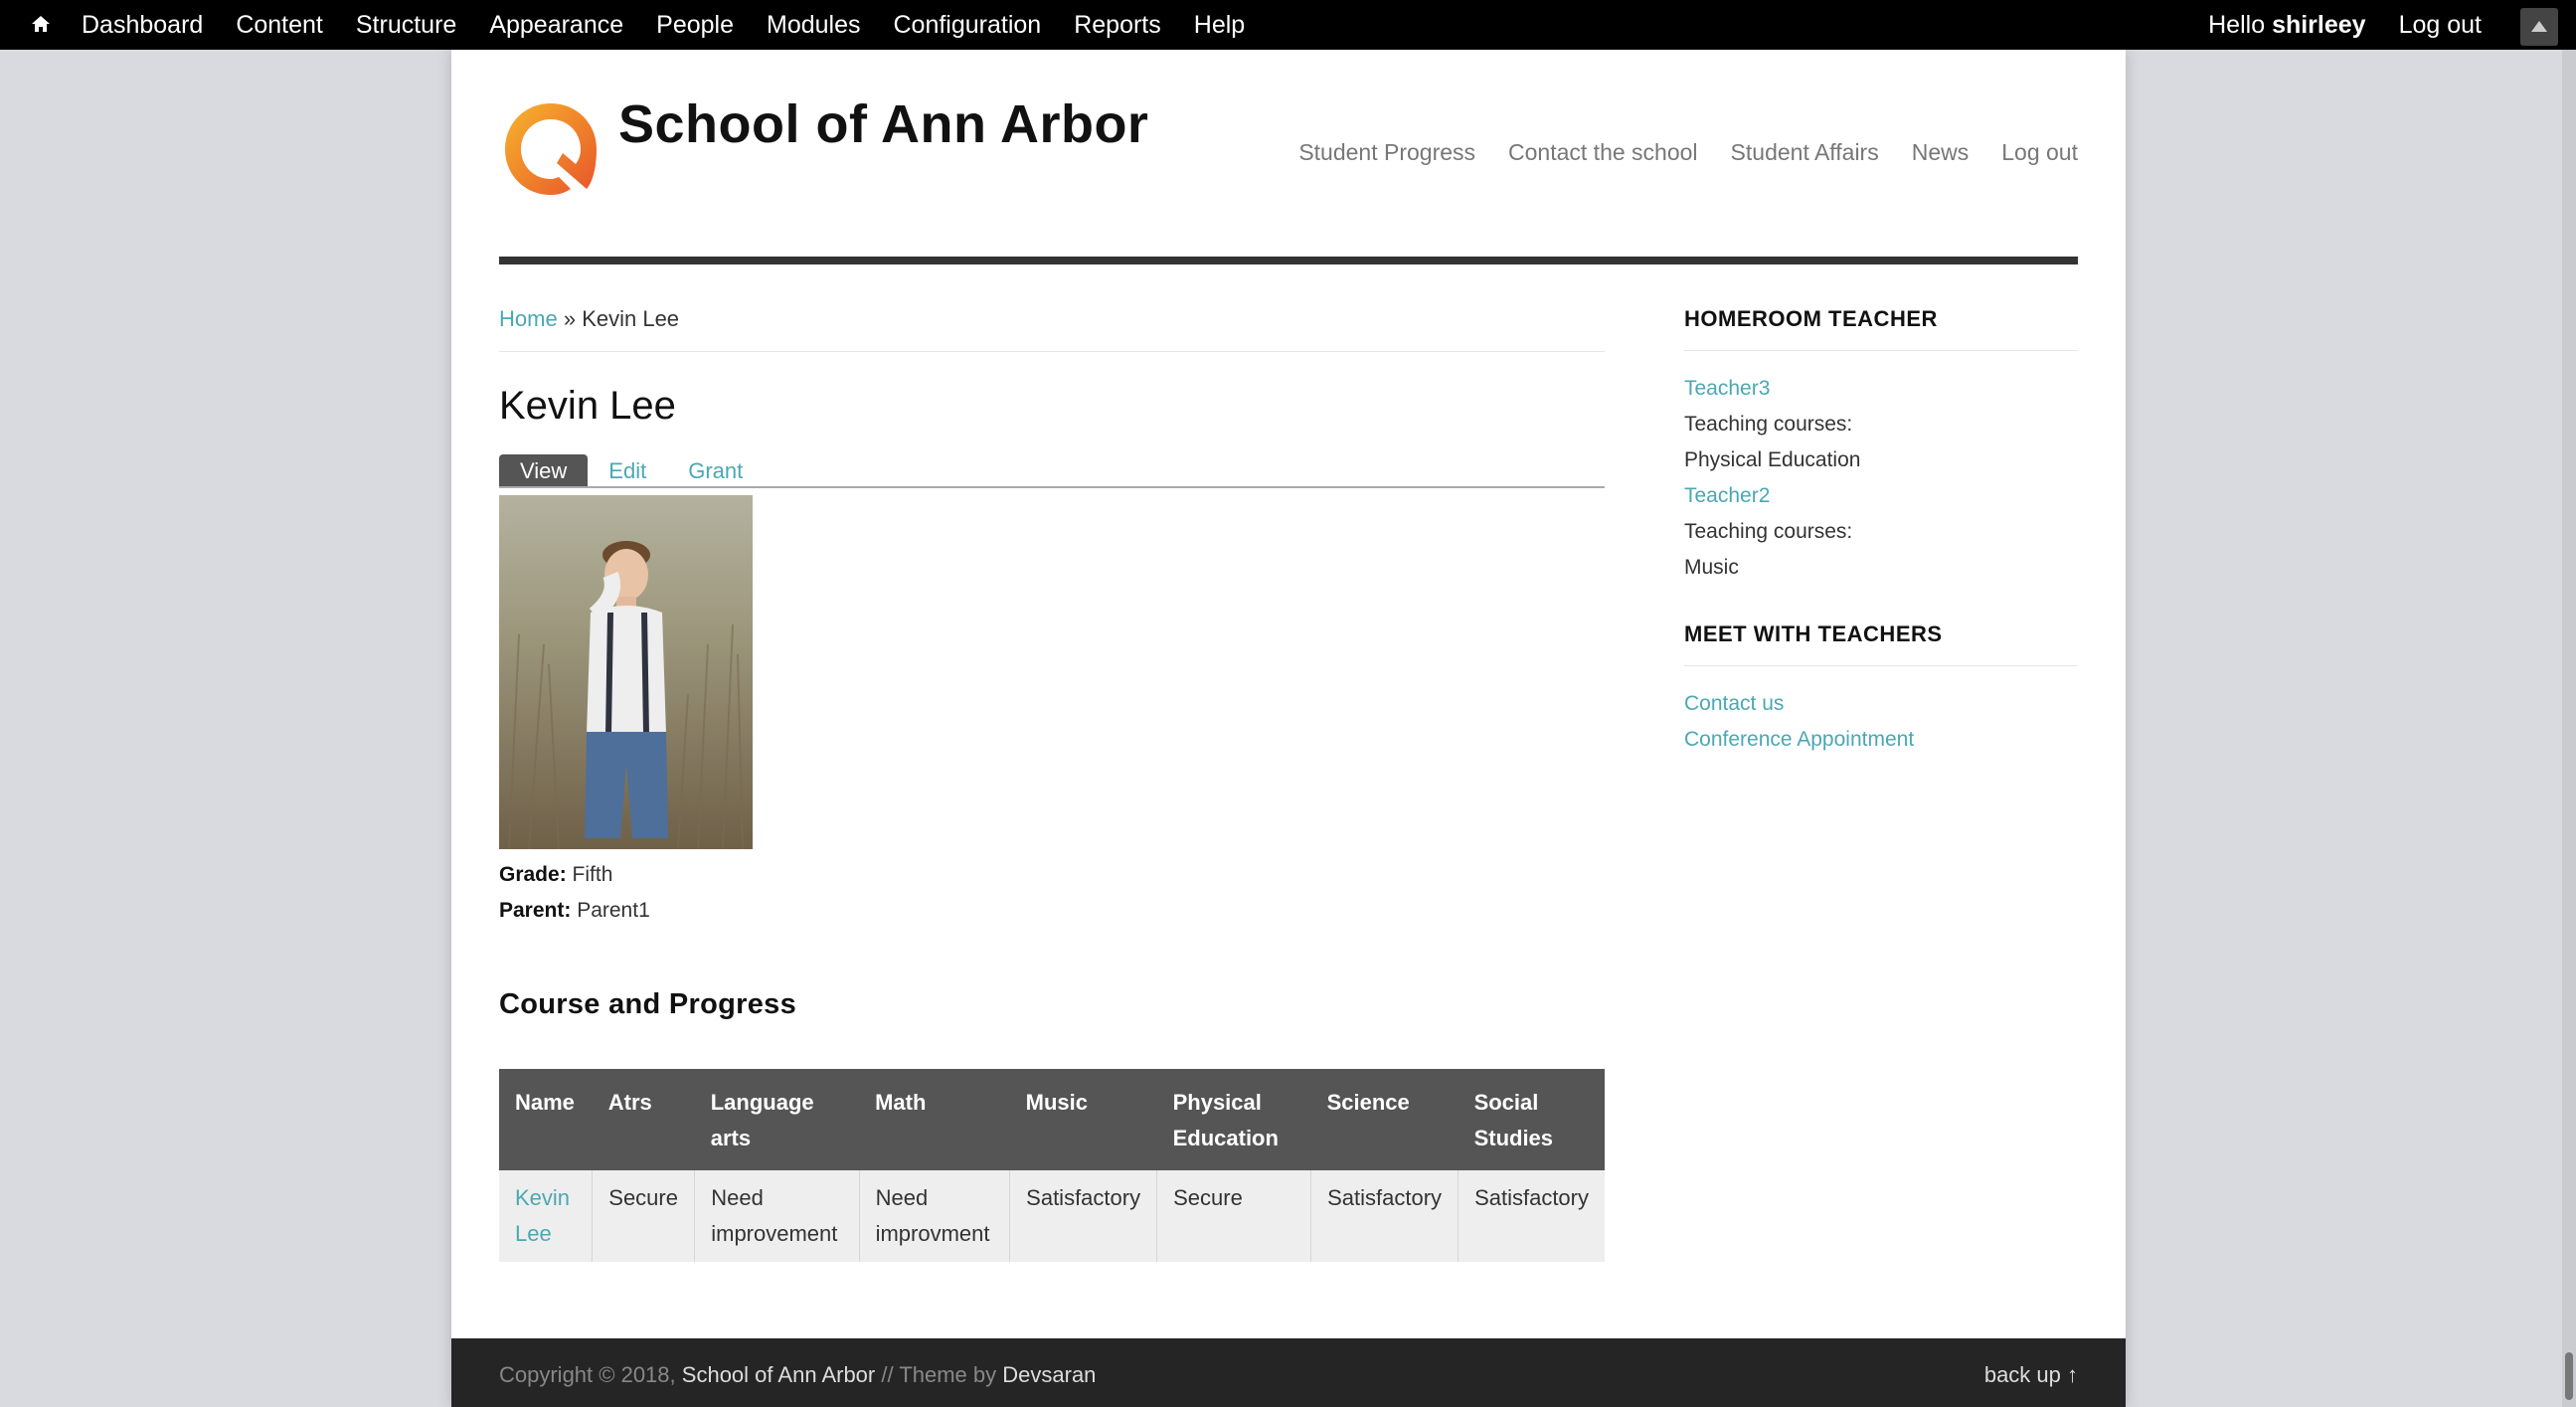  What do you see at coordinates (592, 874) in the screenshot?
I see `grade-value: Fifth` at bounding box center [592, 874].